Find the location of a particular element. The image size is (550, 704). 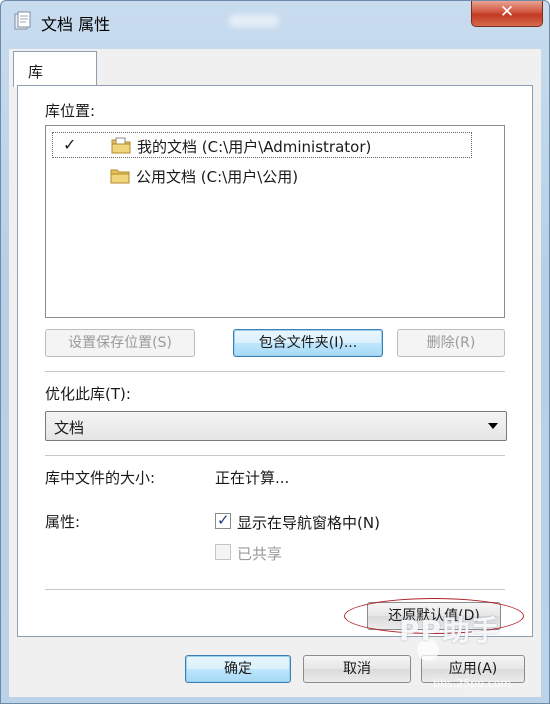

tab-library-label: 库 is located at coordinates (36, 72).